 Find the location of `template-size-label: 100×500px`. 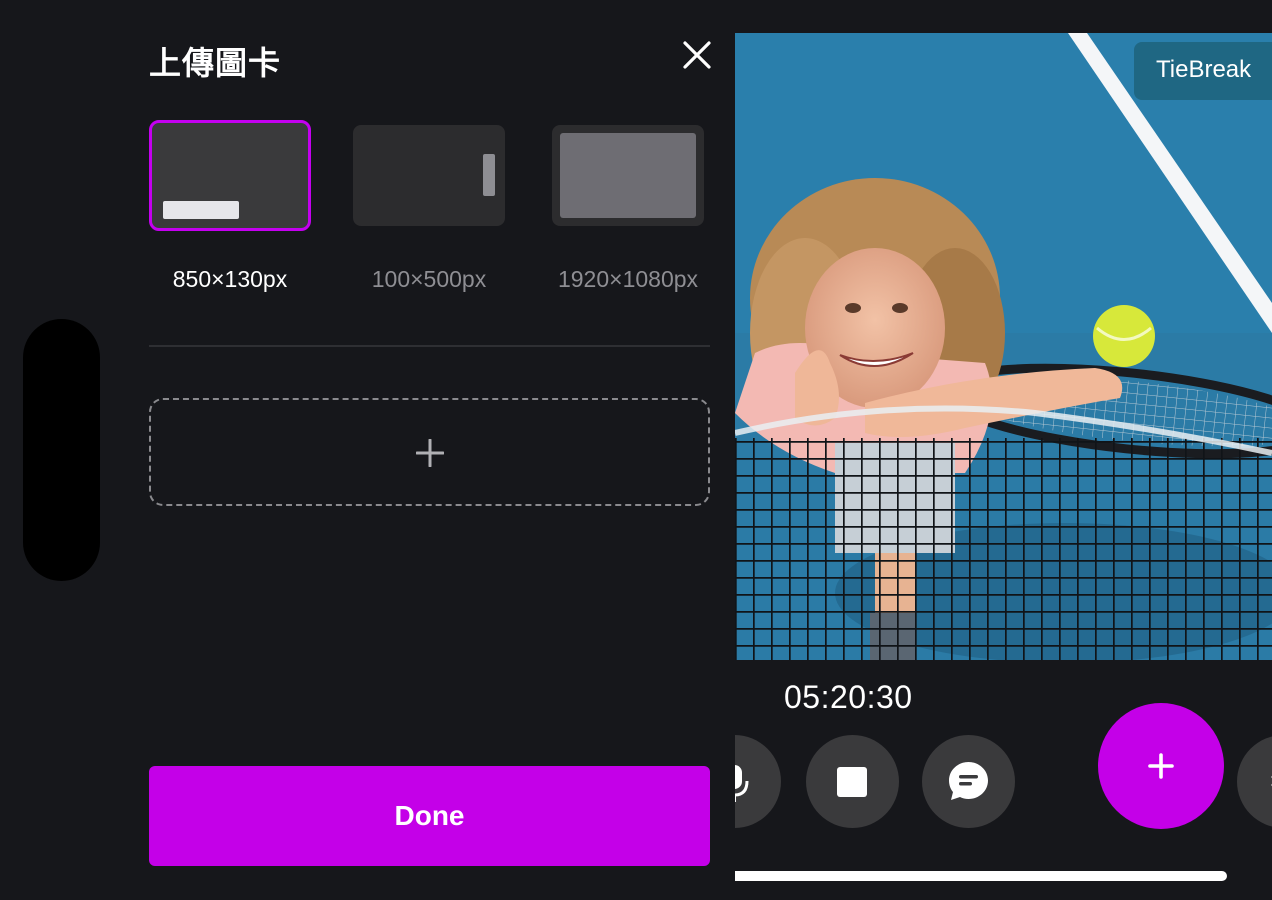

template-size-label: 100×500px is located at coordinates (429, 279).